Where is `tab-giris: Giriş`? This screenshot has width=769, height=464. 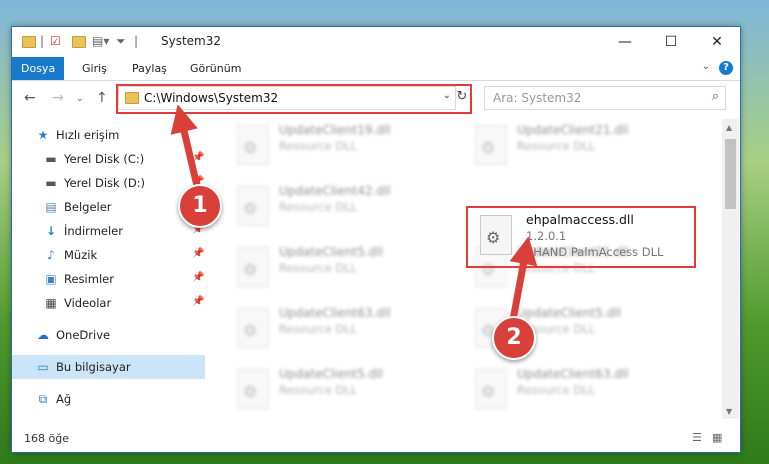
tab-giris: Giriş is located at coordinates (94, 68).